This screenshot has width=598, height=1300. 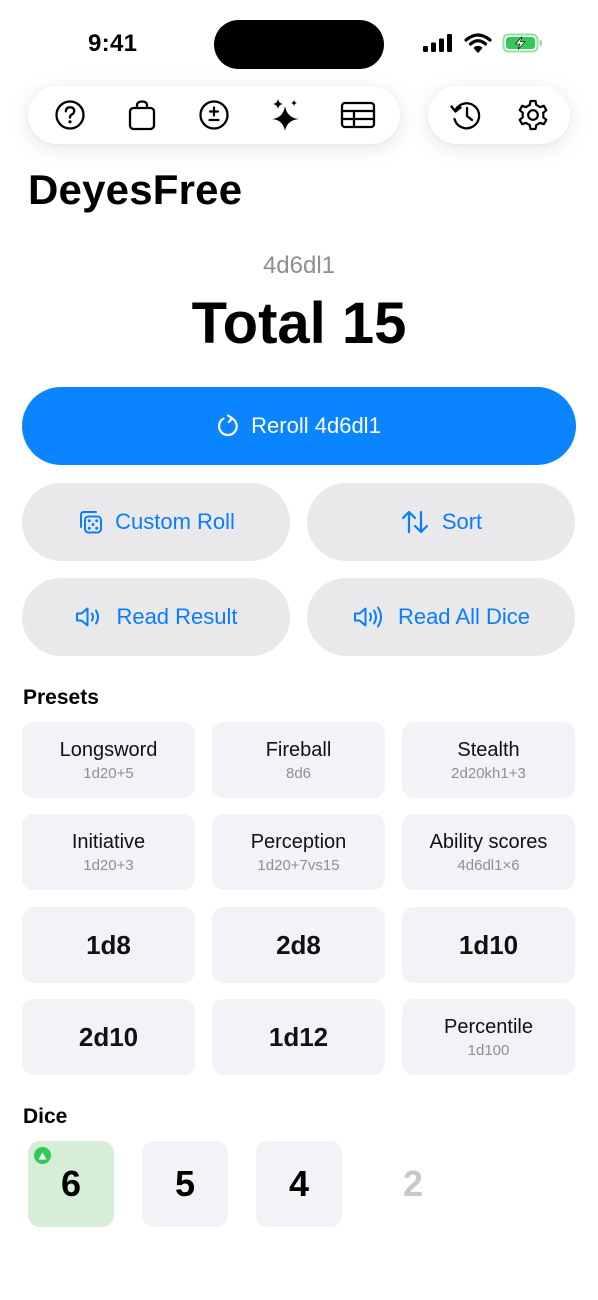 I want to click on preset-name: 2d8, so click(x=298, y=944).